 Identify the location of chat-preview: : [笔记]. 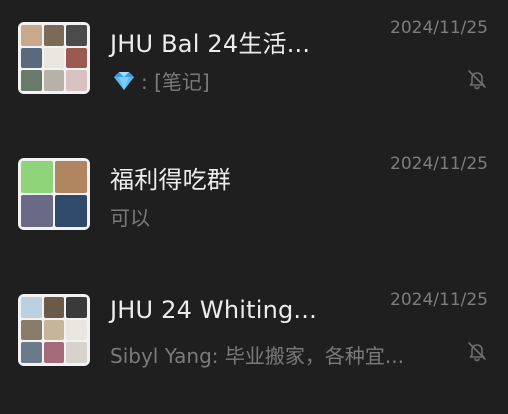
(160, 80).